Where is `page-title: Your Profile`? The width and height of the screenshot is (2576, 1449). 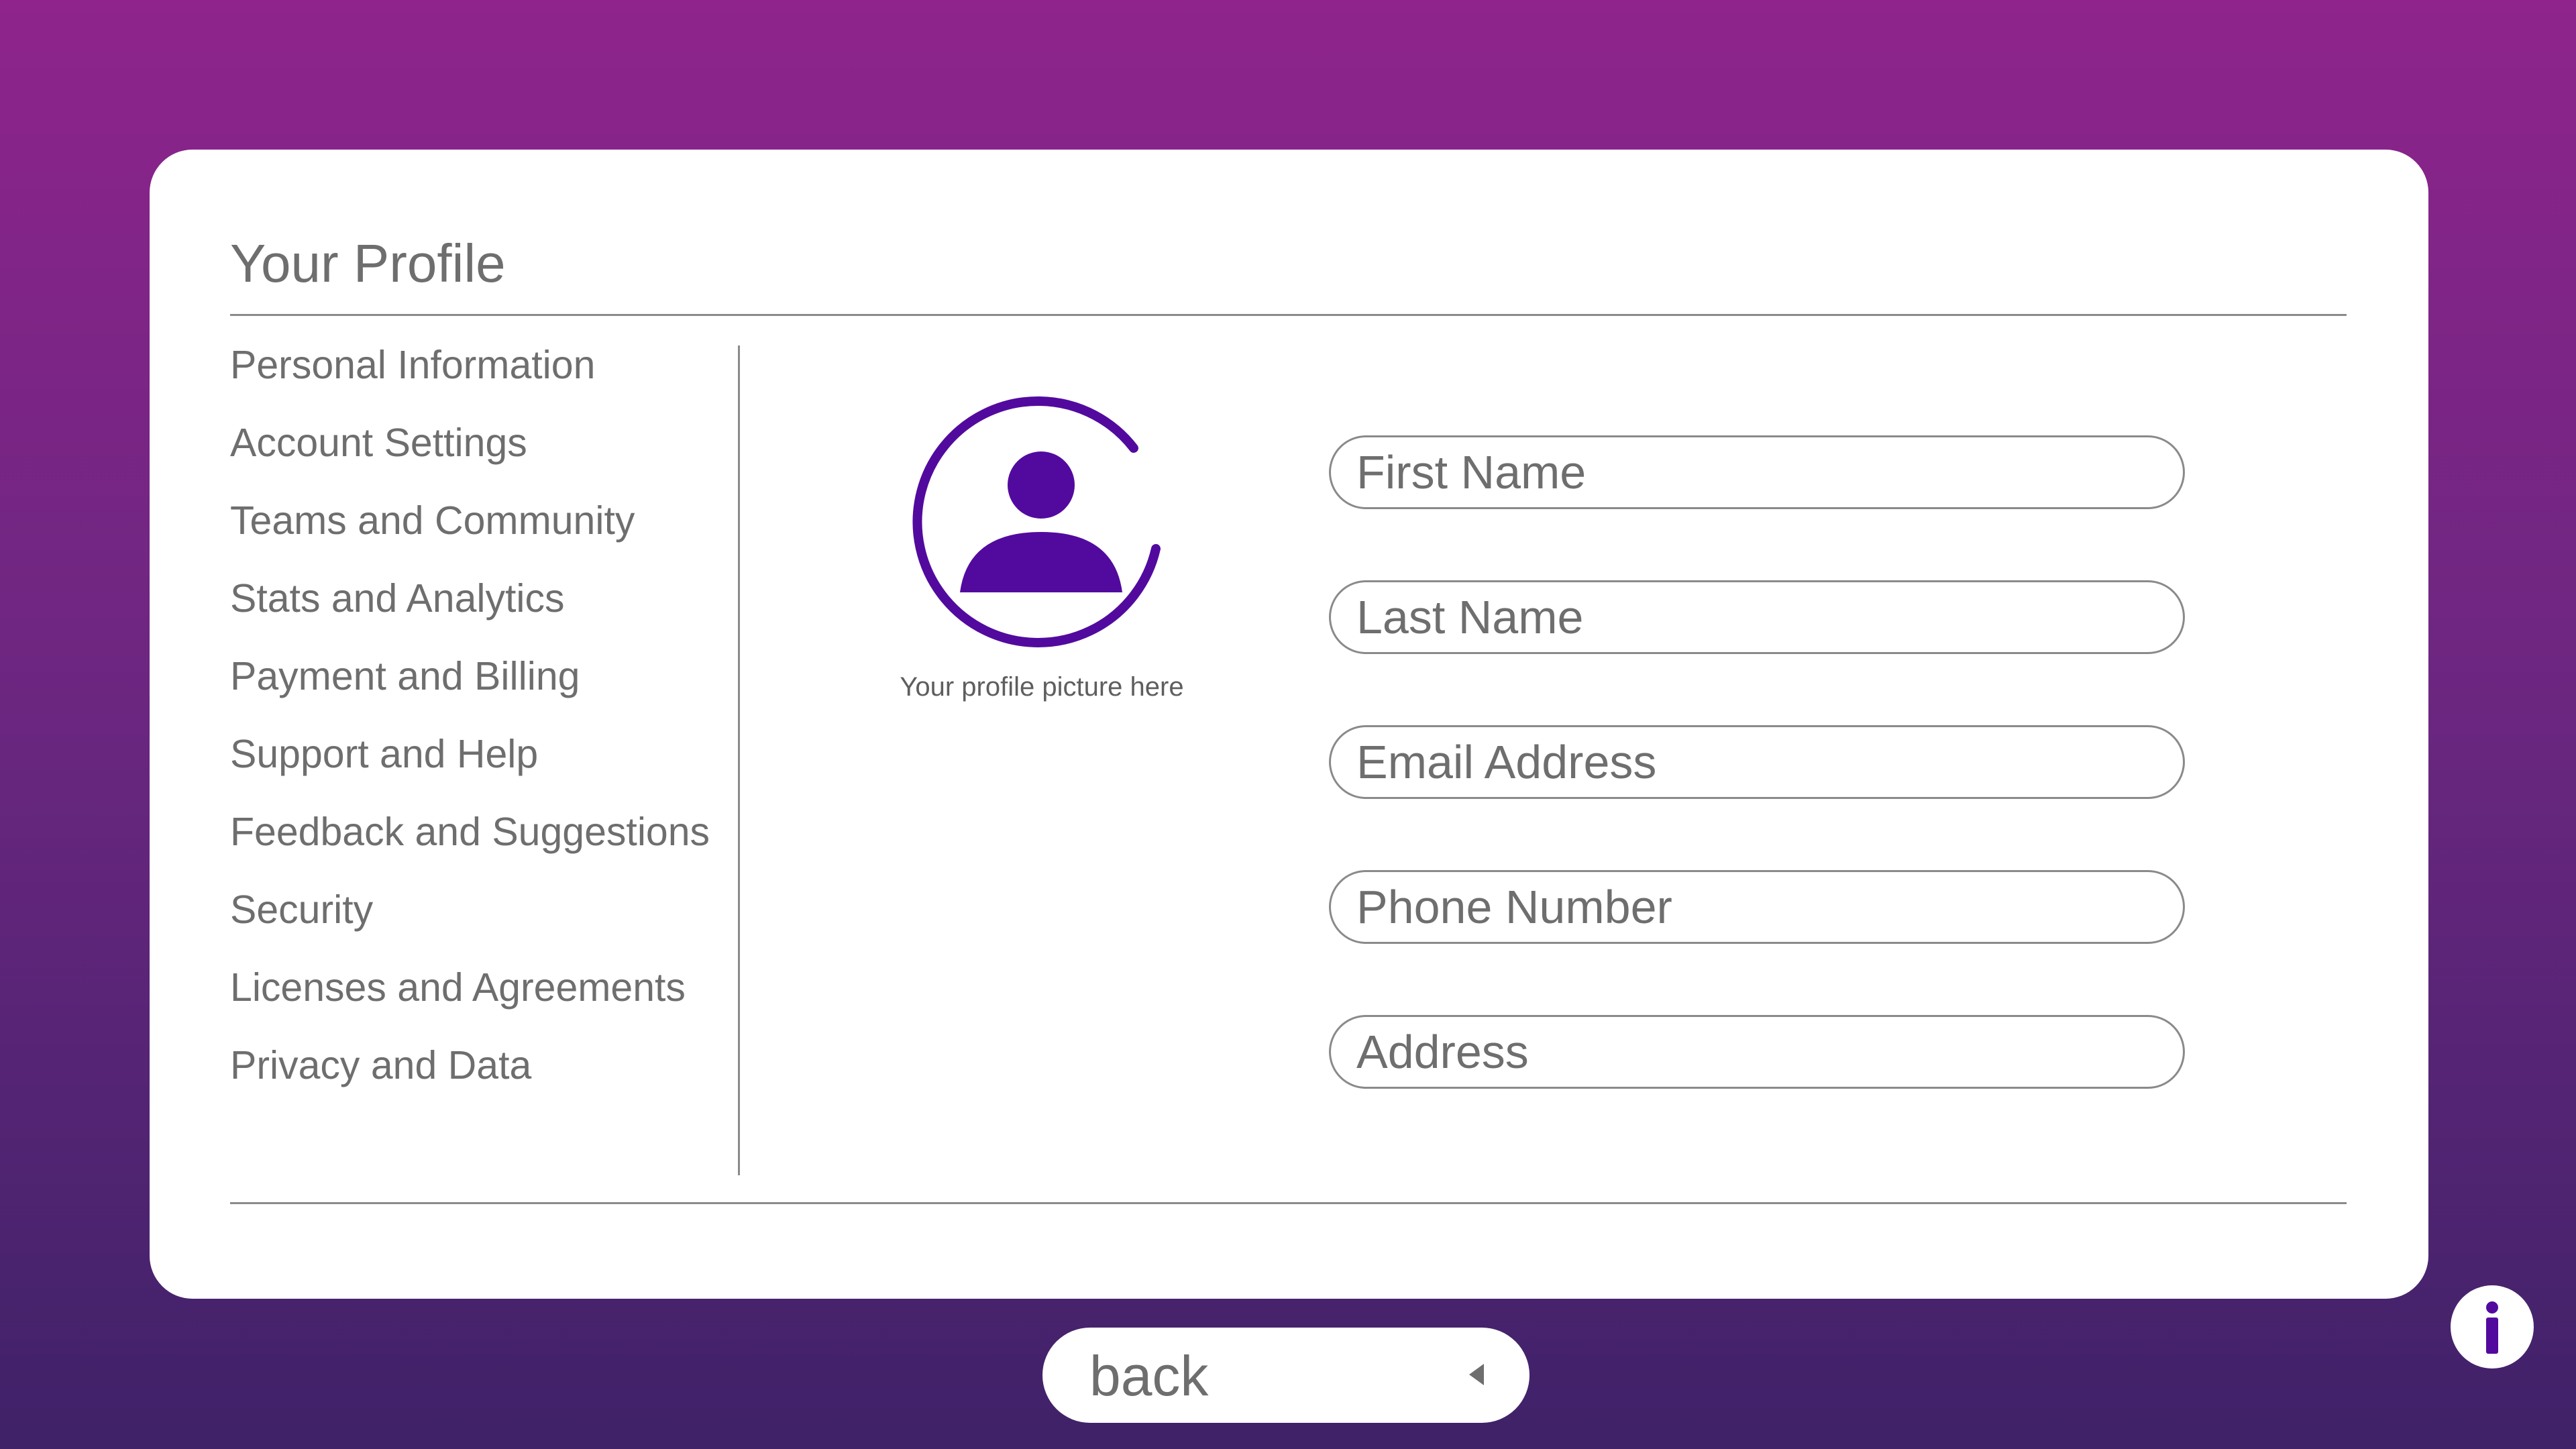
page-title: Your Profile is located at coordinates (368, 263).